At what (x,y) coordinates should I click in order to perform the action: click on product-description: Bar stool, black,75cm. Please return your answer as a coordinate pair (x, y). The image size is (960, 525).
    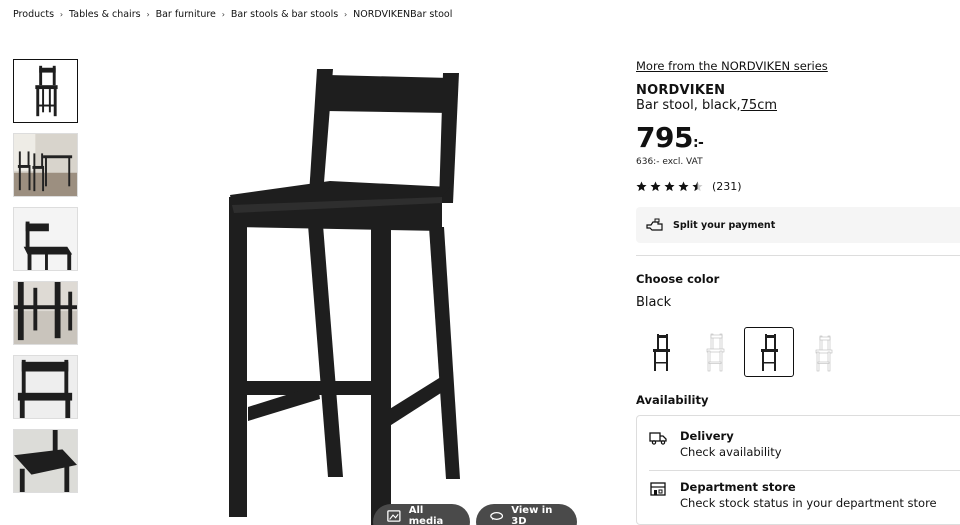
    Looking at the image, I should click on (706, 105).